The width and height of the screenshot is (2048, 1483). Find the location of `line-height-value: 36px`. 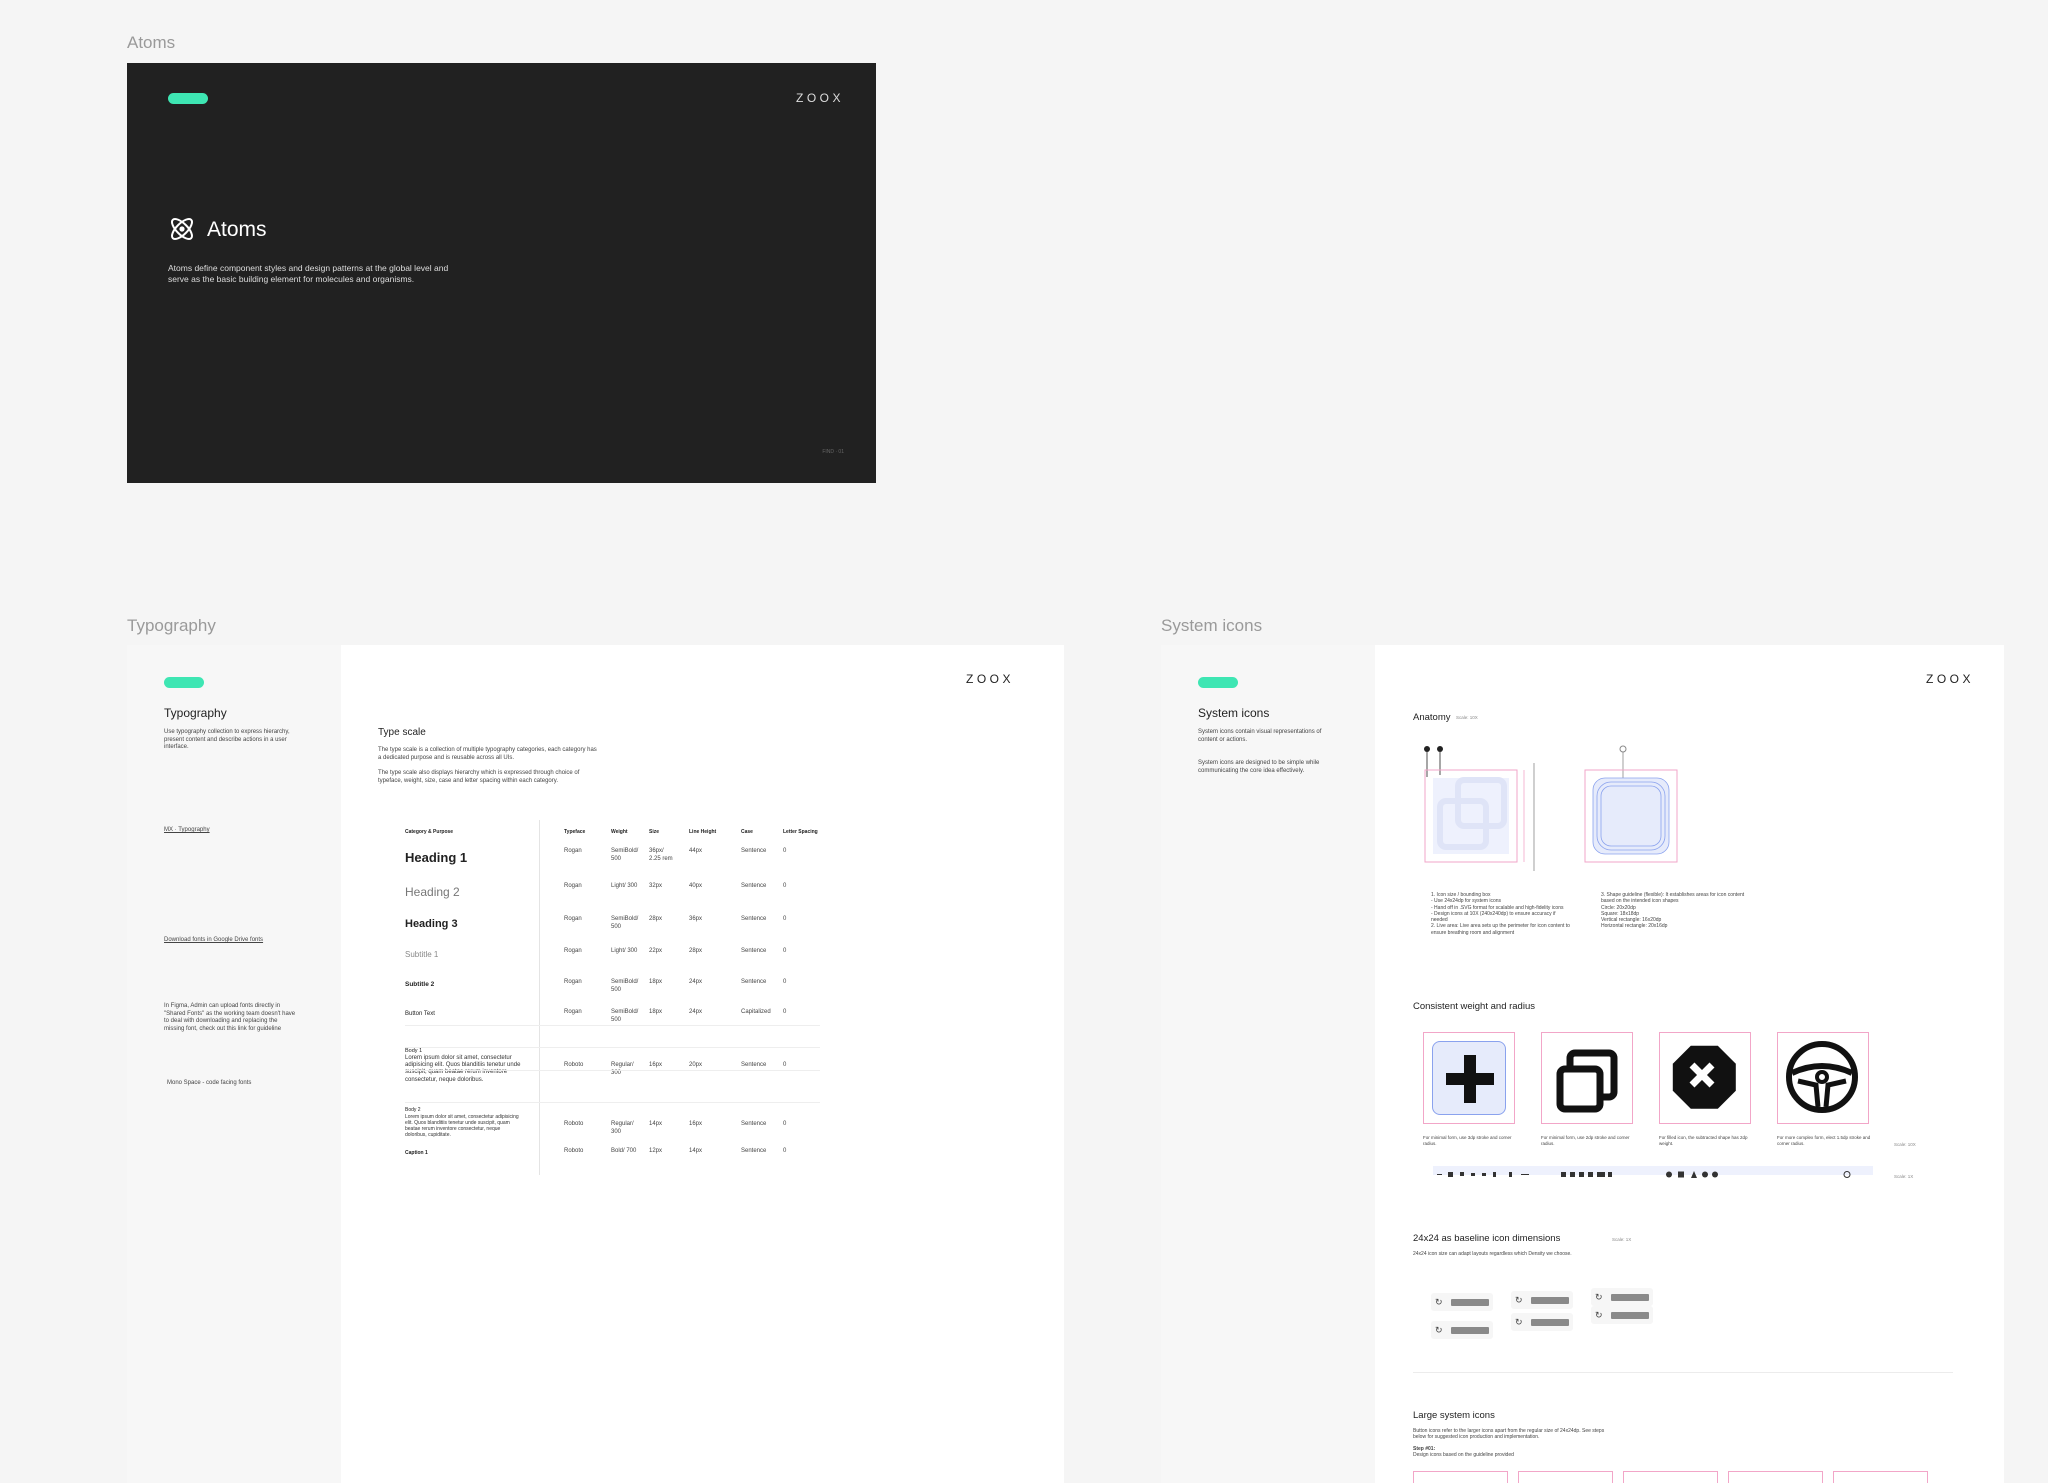

line-height-value: 36px is located at coordinates (696, 919).